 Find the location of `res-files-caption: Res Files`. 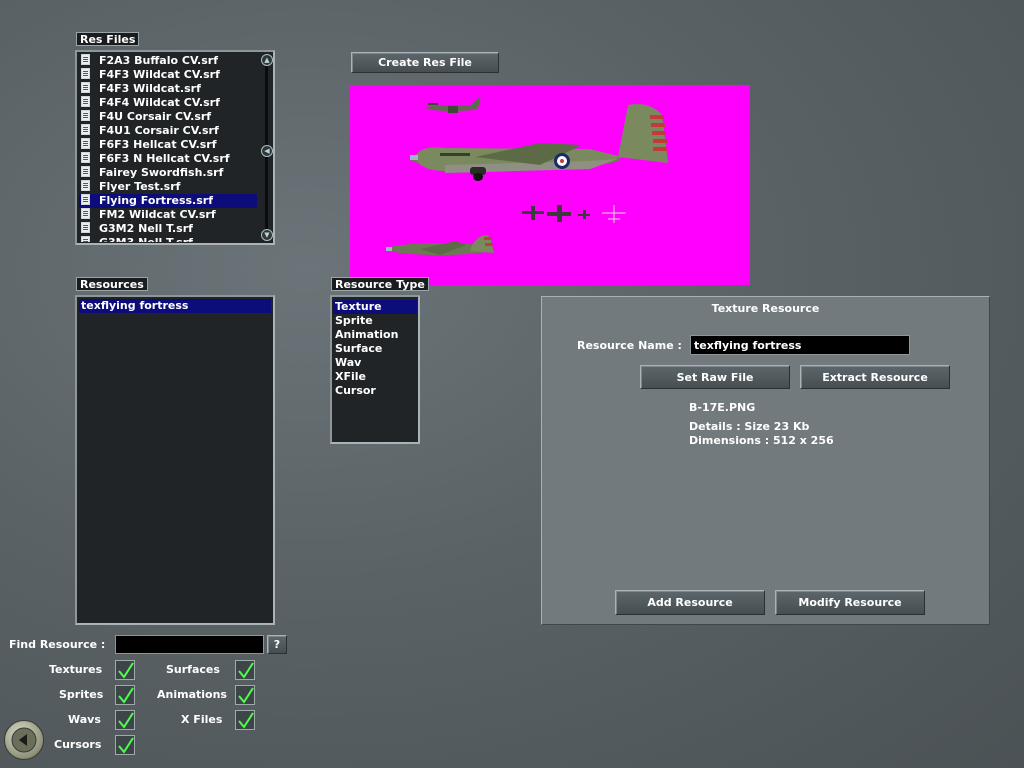

res-files-caption: Res Files is located at coordinates (108, 39).